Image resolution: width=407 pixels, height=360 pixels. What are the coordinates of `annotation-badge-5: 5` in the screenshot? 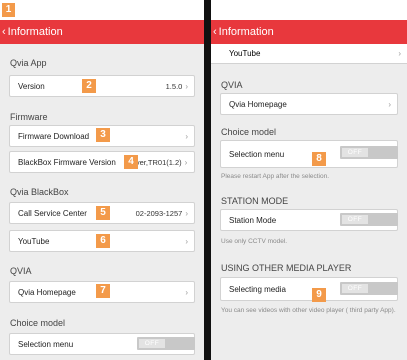 It's located at (103, 213).